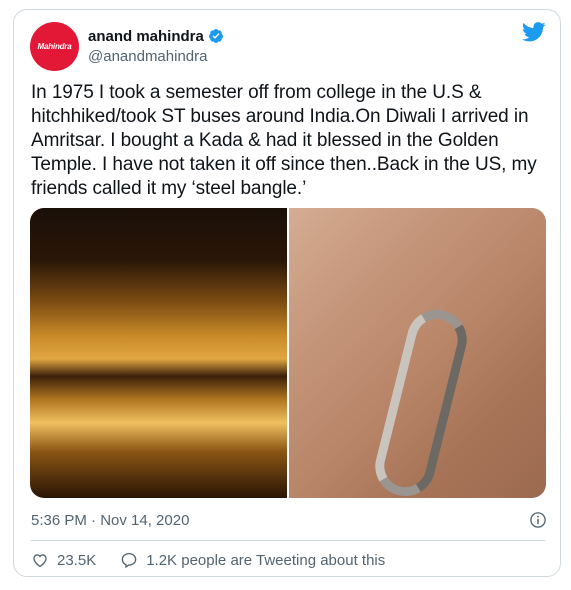 This screenshot has height=590, width=571. I want to click on avatar: Mahindra, so click(54, 46).